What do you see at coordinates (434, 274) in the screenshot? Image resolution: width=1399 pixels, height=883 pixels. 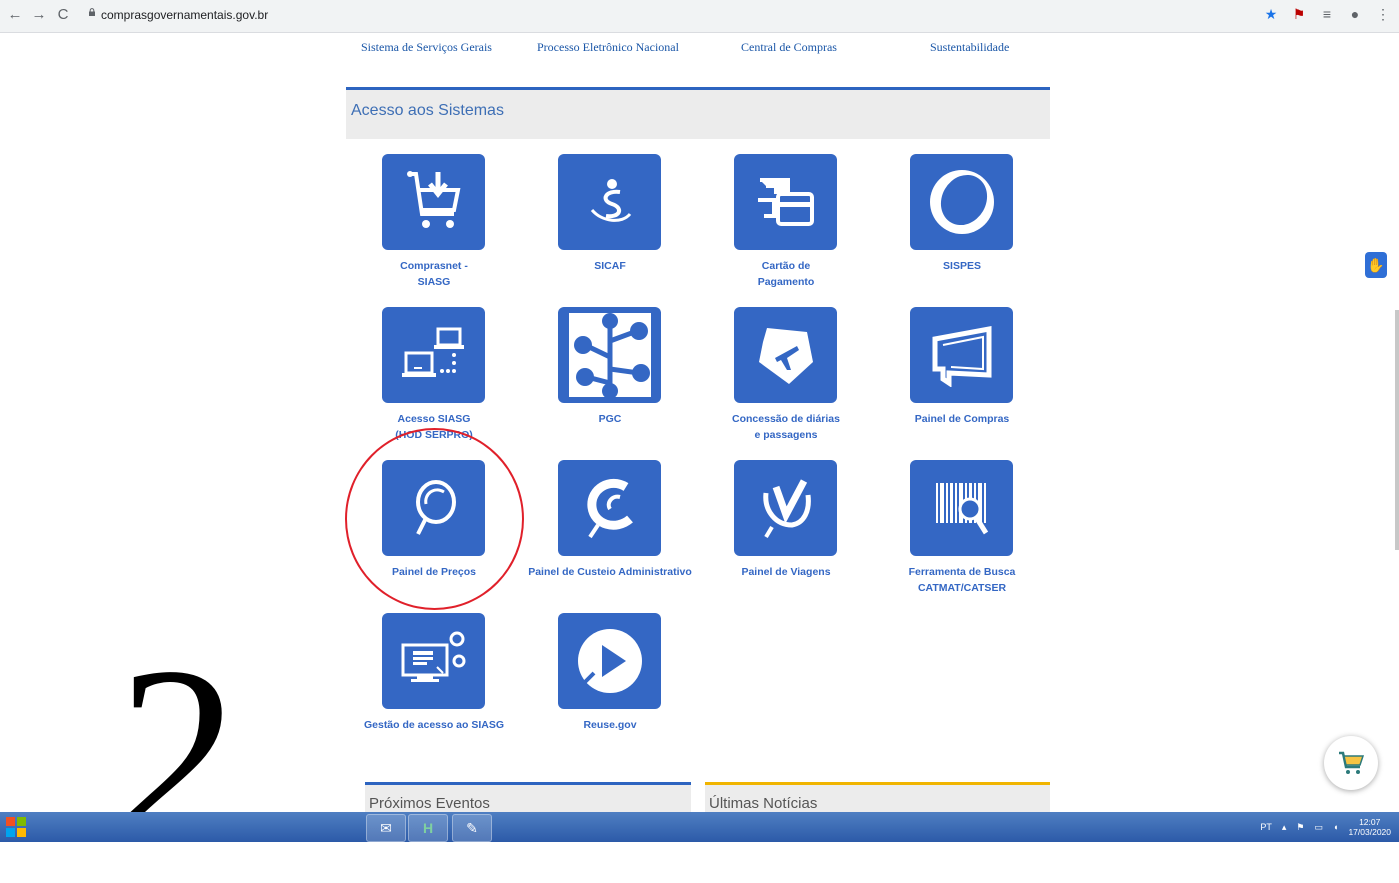 I see `tile-label: Comprasnet - SIASG` at bounding box center [434, 274].